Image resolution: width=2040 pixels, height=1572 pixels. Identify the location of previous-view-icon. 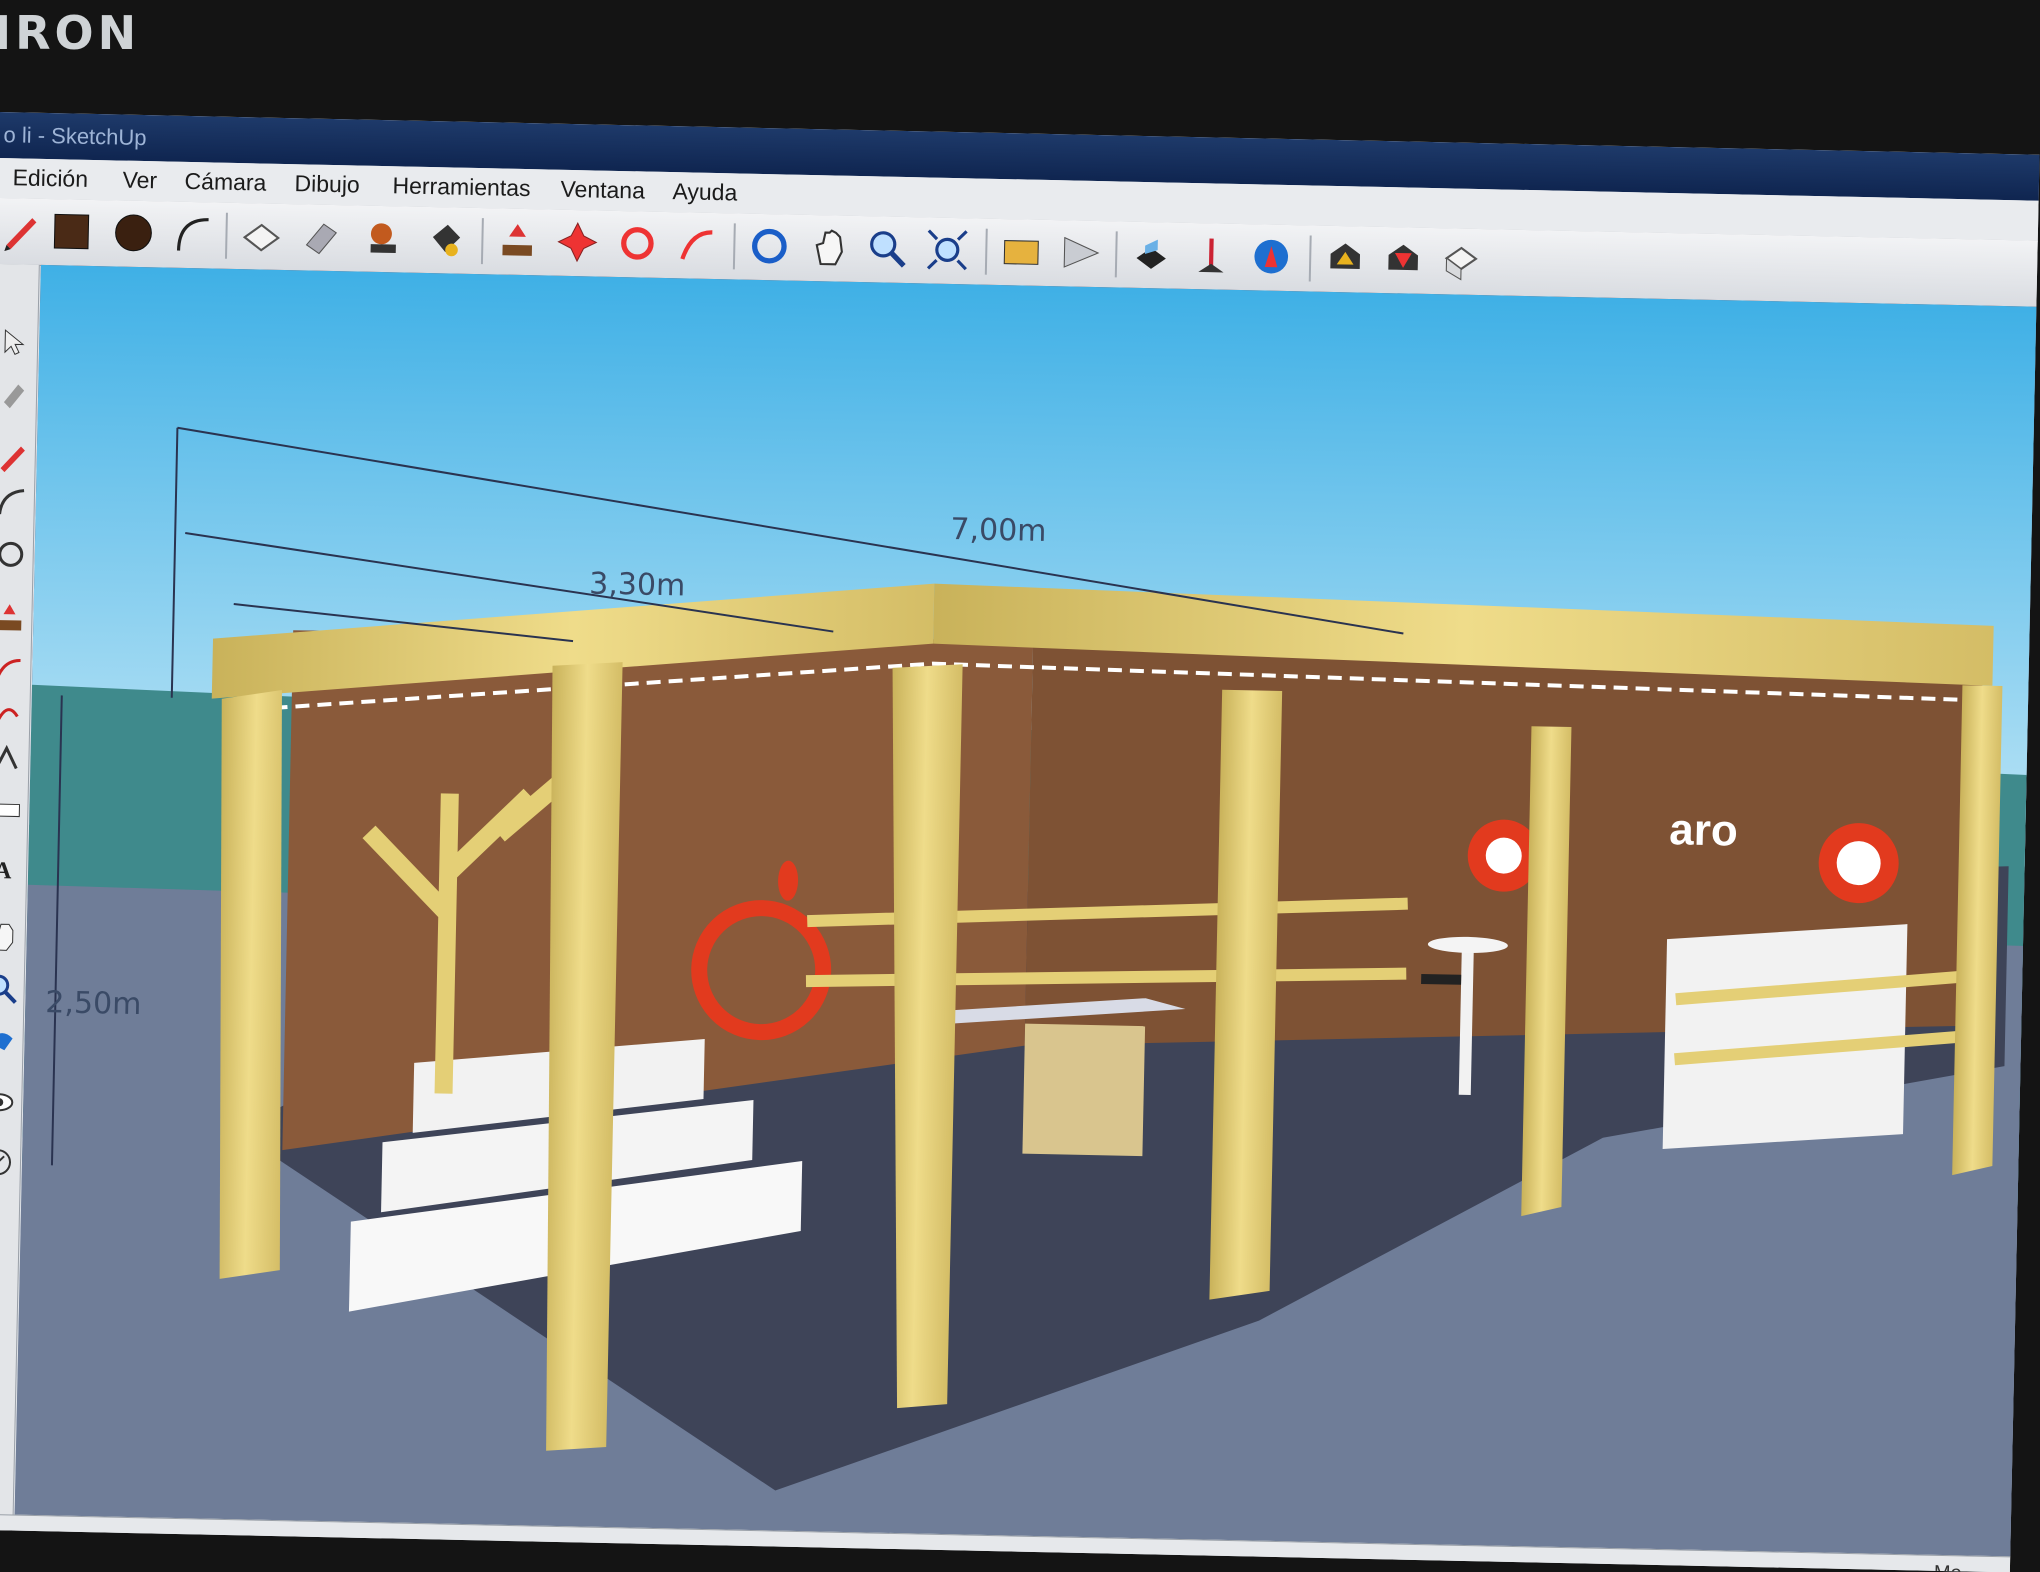
(1345, 258).